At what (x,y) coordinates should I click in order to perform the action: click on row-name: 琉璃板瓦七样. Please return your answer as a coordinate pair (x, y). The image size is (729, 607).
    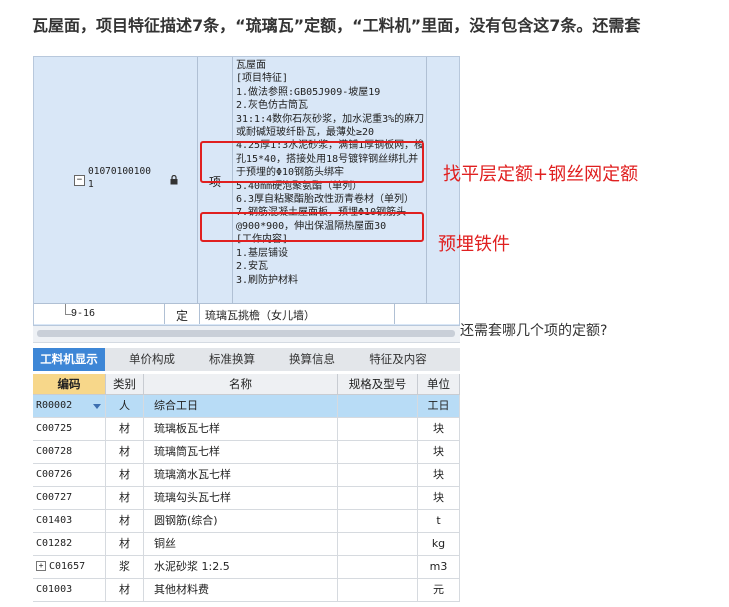
    Looking at the image, I should click on (241, 429).